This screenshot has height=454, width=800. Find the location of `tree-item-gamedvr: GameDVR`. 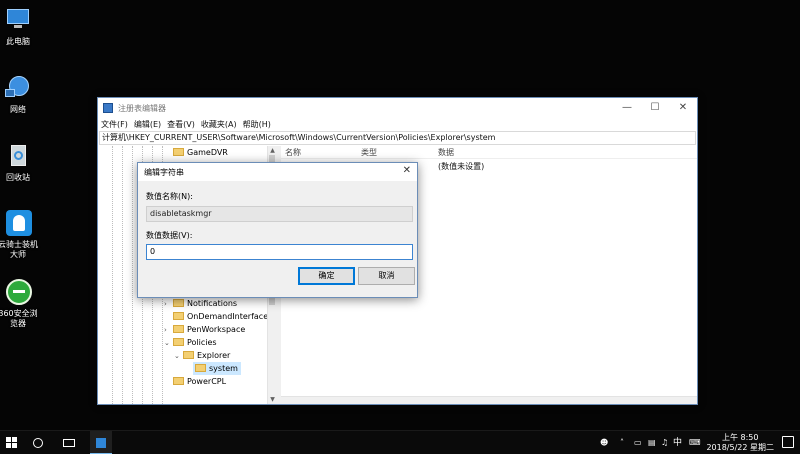

tree-item-gamedvr: GameDVR is located at coordinates (196, 152).